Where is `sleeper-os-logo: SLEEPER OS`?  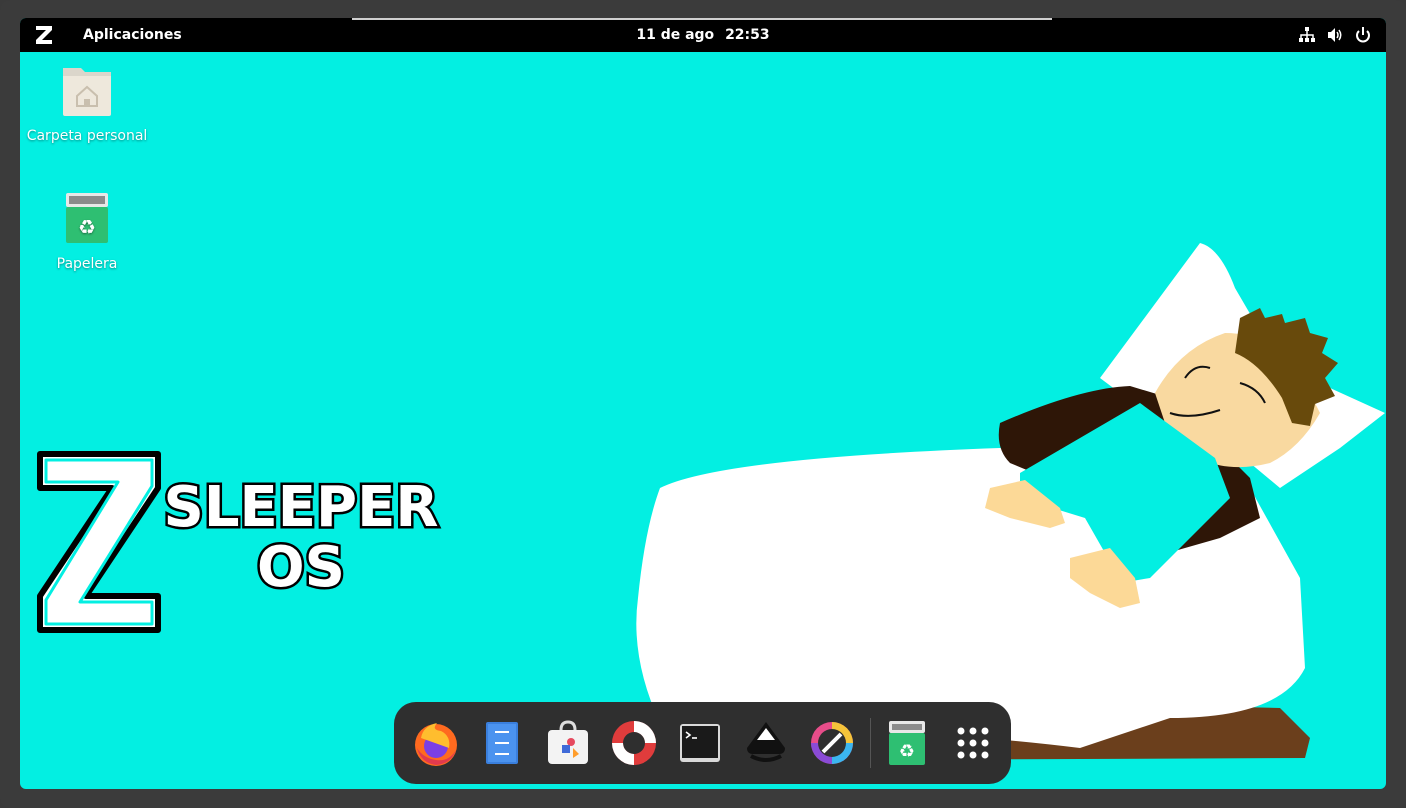 sleeper-os-logo: SLEEPER OS is located at coordinates (239, 542).